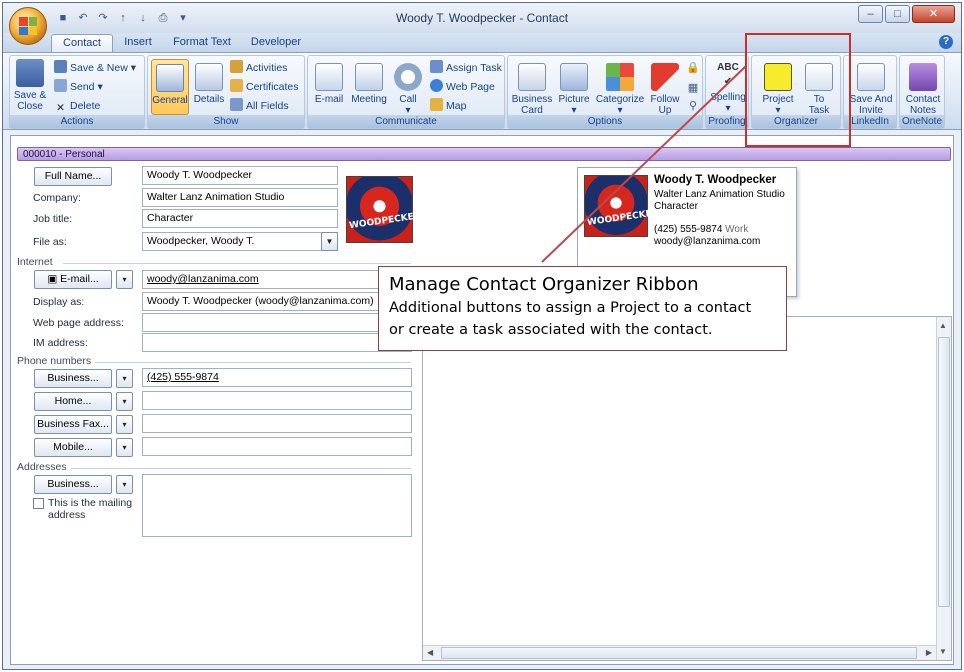 This screenshot has height=672, width=964. Describe the element at coordinates (870, 14) in the screenshot. I see `minimize-button: –` at that location.